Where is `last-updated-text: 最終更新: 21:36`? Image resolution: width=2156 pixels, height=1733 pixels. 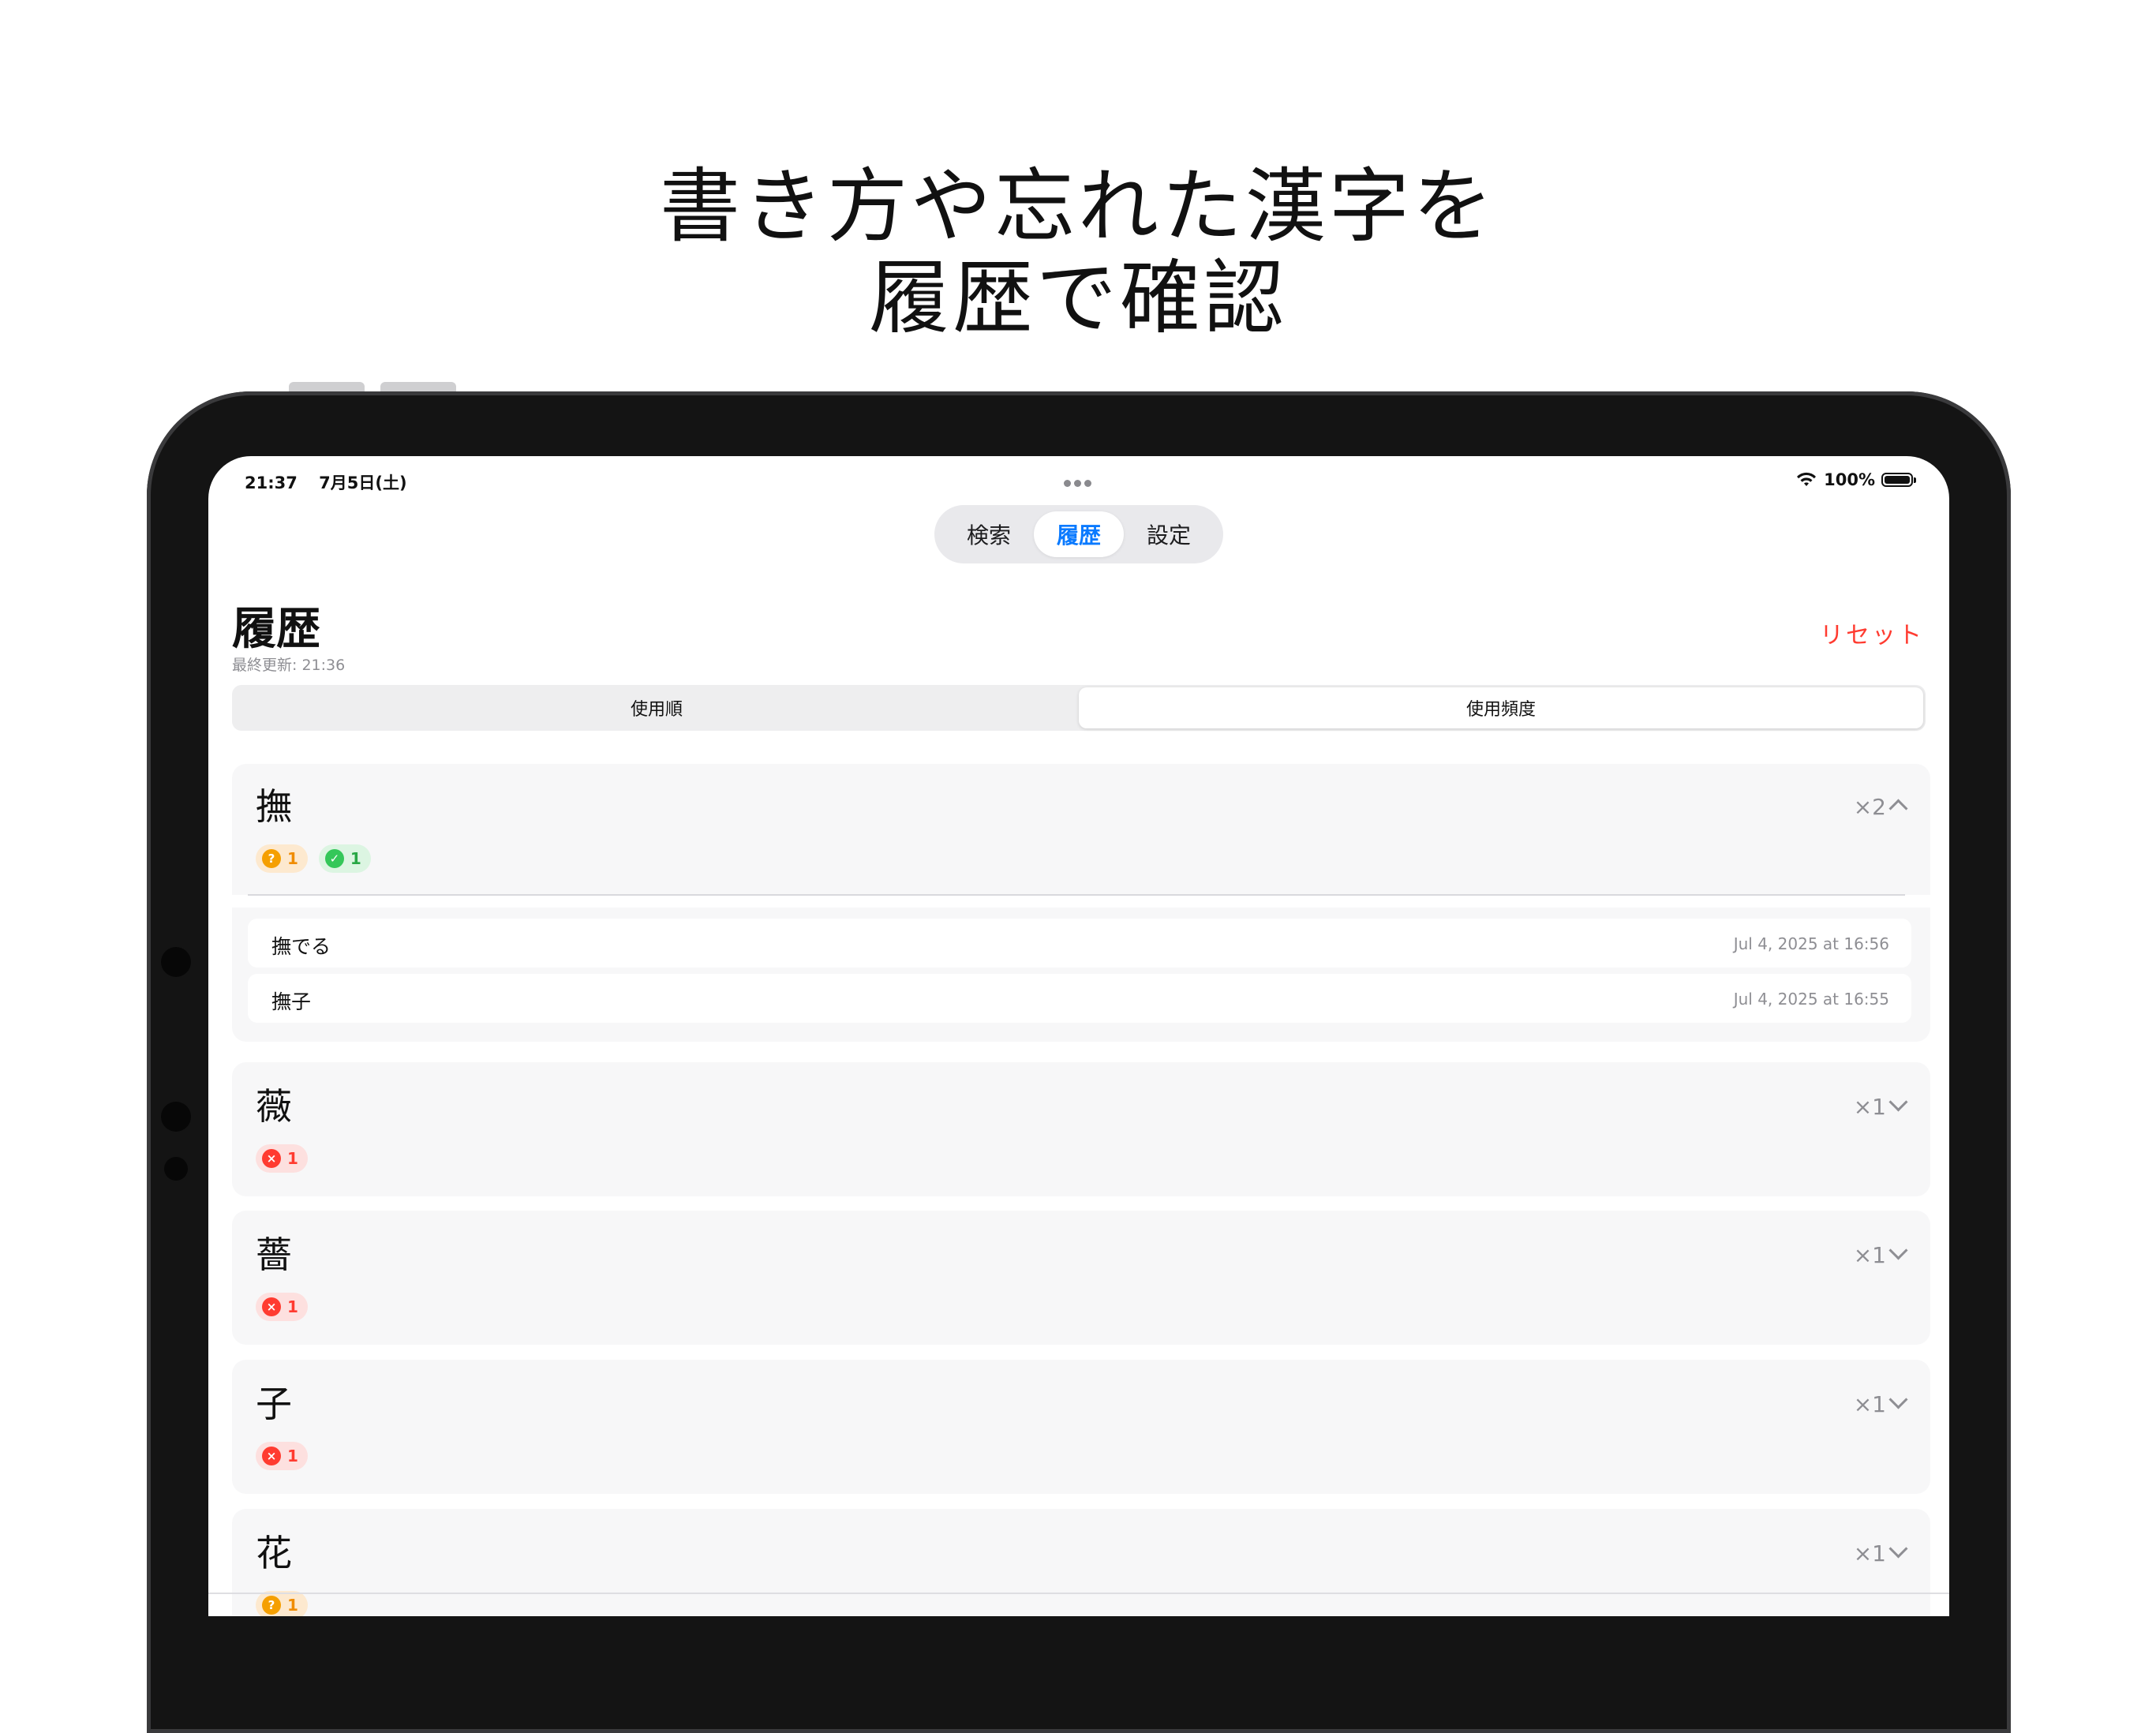
last-updated-text: 最終更新: 21:36 is located at coordinates (289, 665).